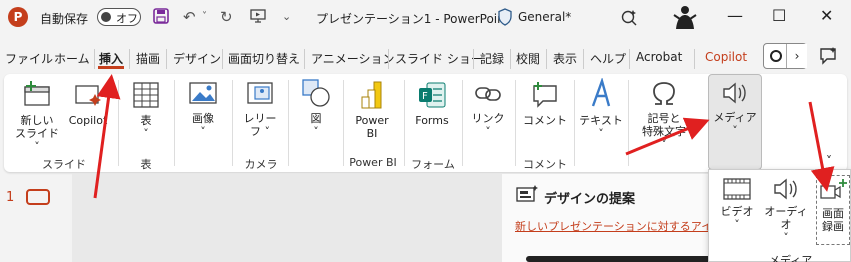 The height and width of the screenshot is (262, 851). Describe the element at coordinates (776, 56) in the screenshot. I see `record-dot-icon` at that location.